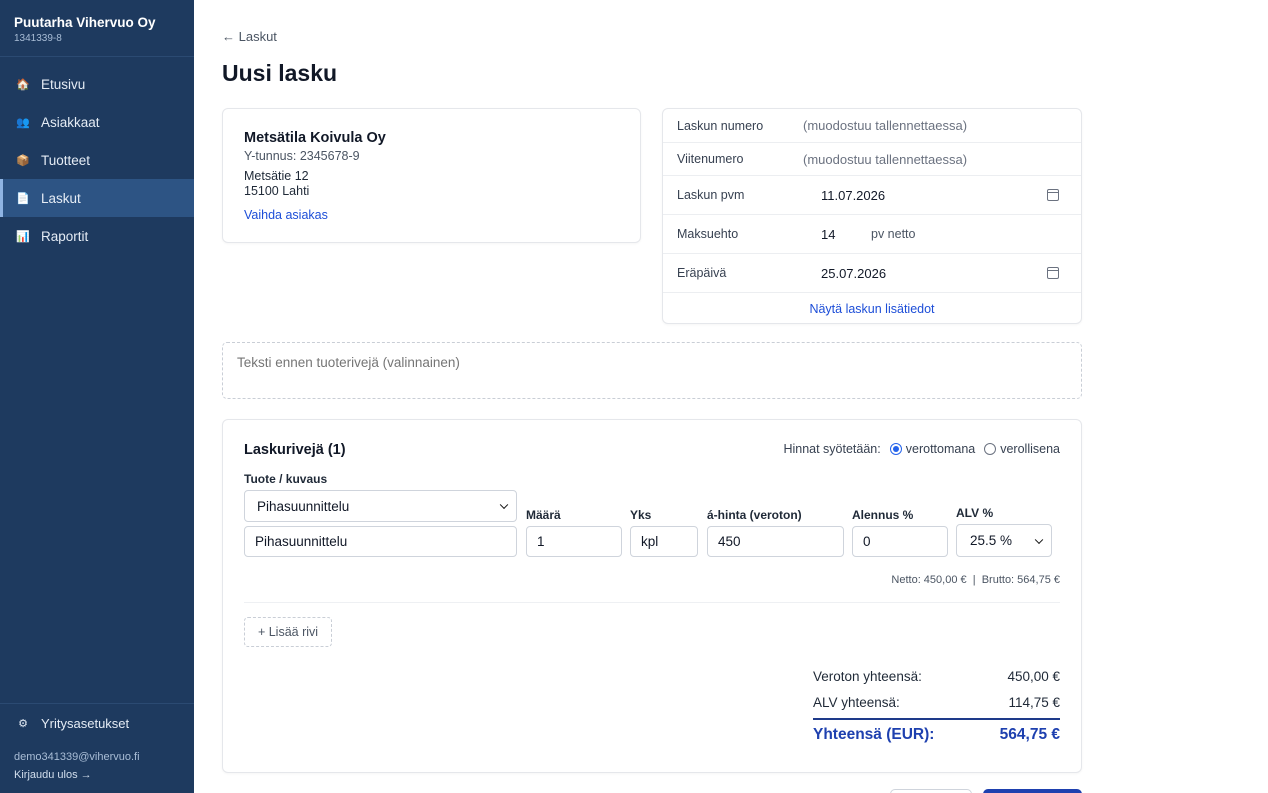 The width and height of the screenshot is (1268, 793). I want to click on pretext-textarea, so click(652, 370).